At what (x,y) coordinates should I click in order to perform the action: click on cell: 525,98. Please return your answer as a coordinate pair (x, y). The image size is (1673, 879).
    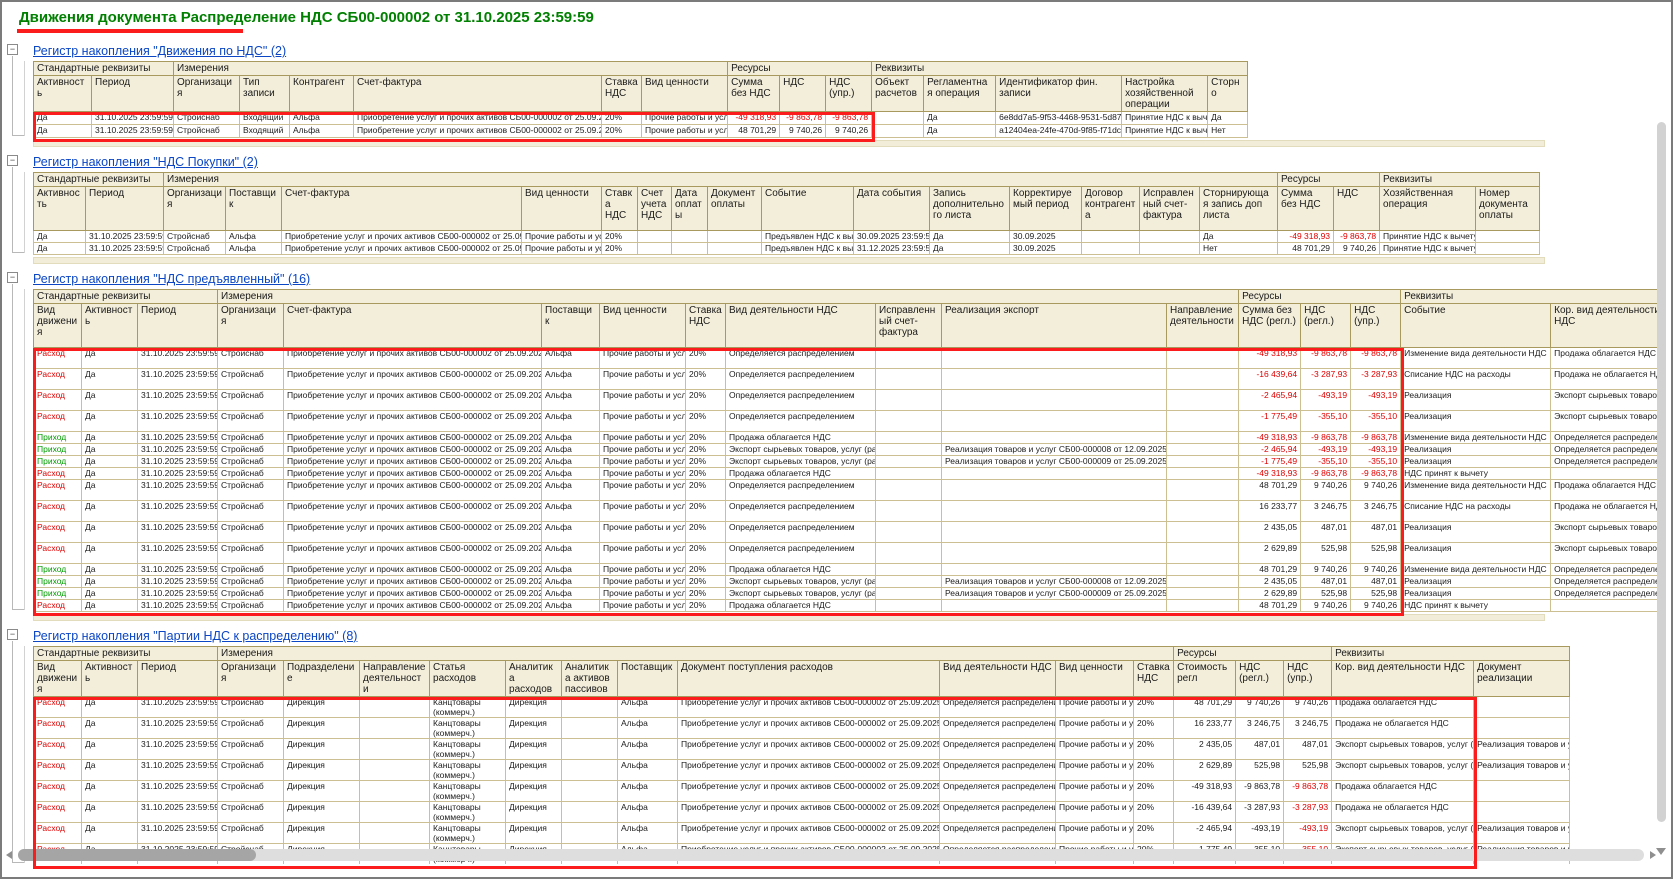
    Looking at the image, I should click on (1260, 770).